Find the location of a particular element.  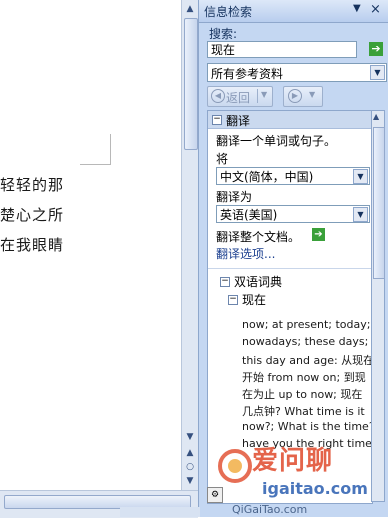

next-page-icon: ▼ is located at coordinates (190, 481).